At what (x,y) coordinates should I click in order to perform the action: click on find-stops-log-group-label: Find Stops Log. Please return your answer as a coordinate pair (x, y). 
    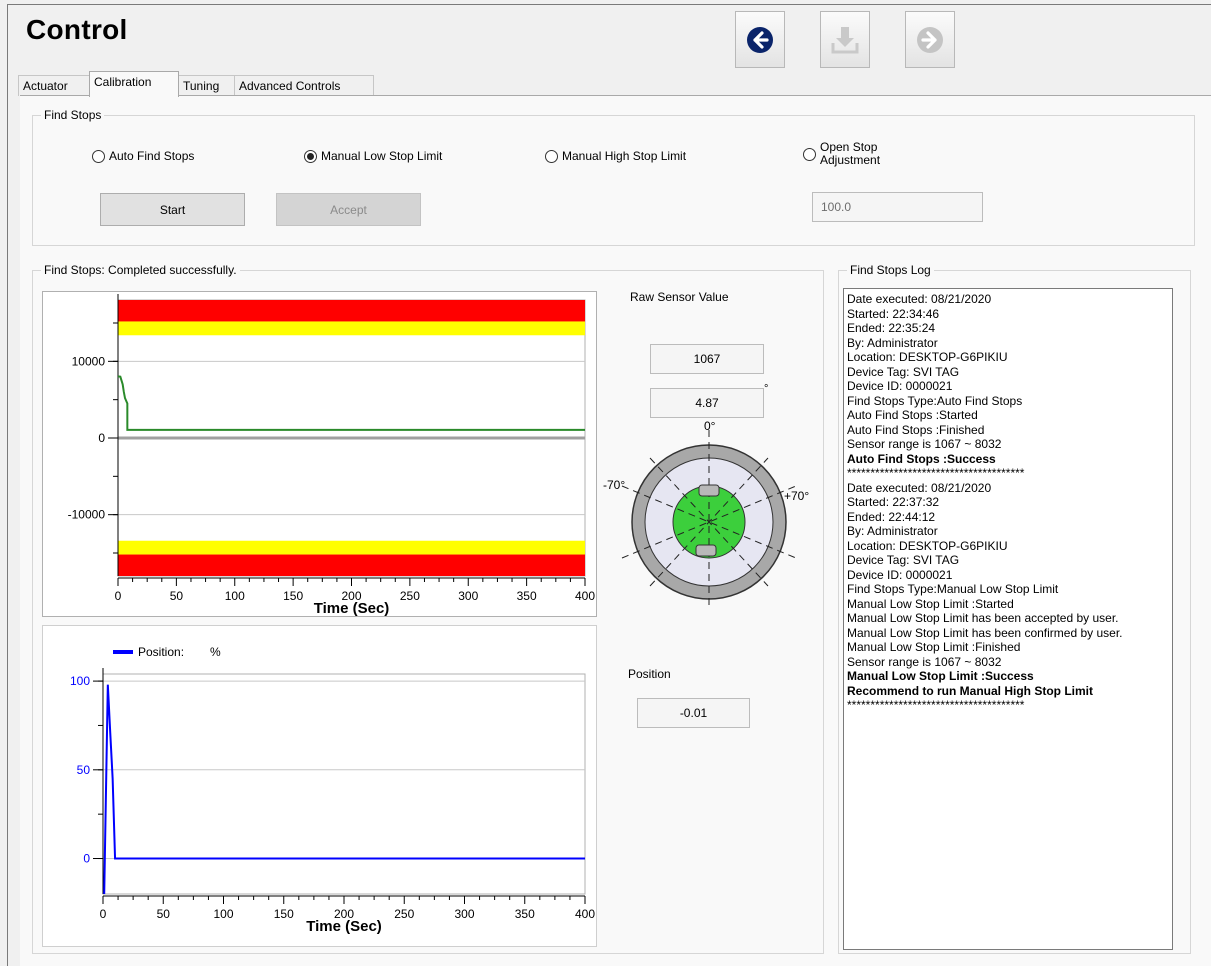
    Looking at the image, I should click on (890, 270).